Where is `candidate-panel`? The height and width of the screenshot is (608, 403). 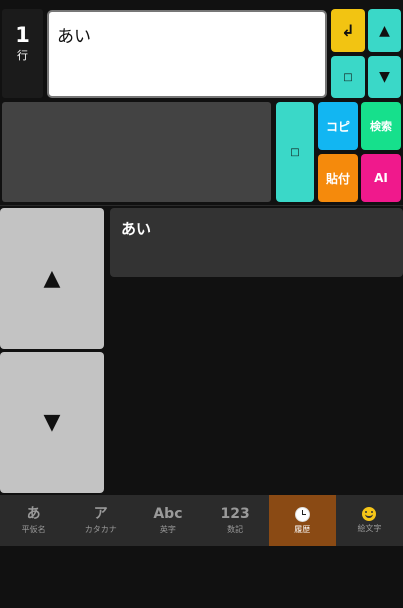
candidate-panel is located at coordinates (136, 152).